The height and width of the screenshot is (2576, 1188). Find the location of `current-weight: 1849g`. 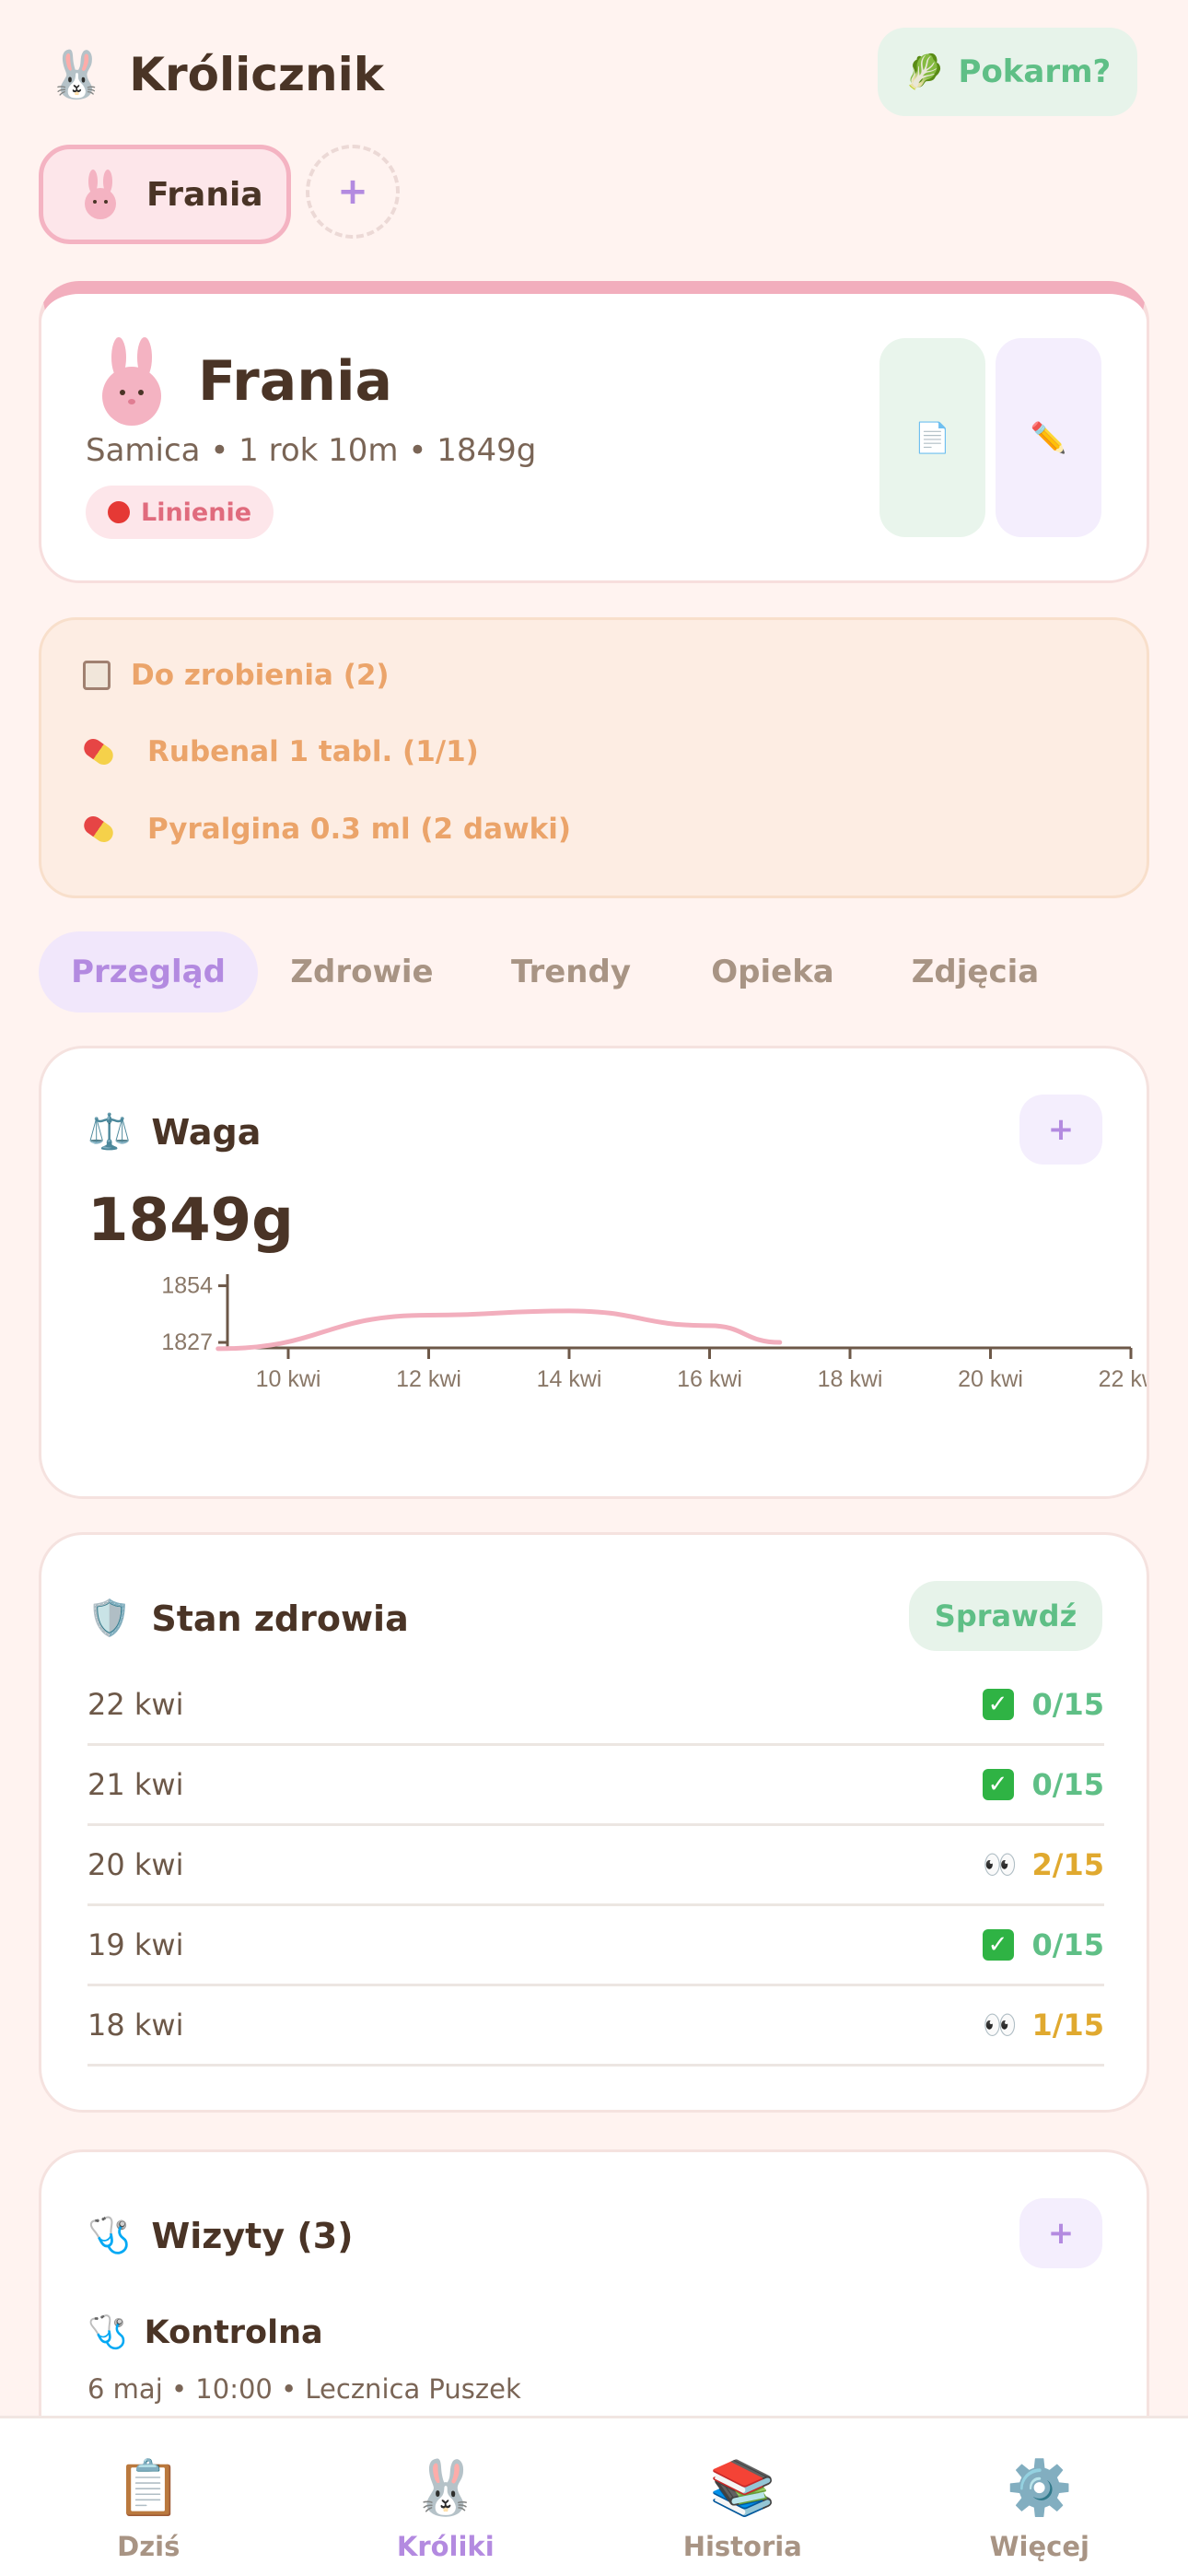

current-weight: 1849g is located at coordinates (190, 1221).